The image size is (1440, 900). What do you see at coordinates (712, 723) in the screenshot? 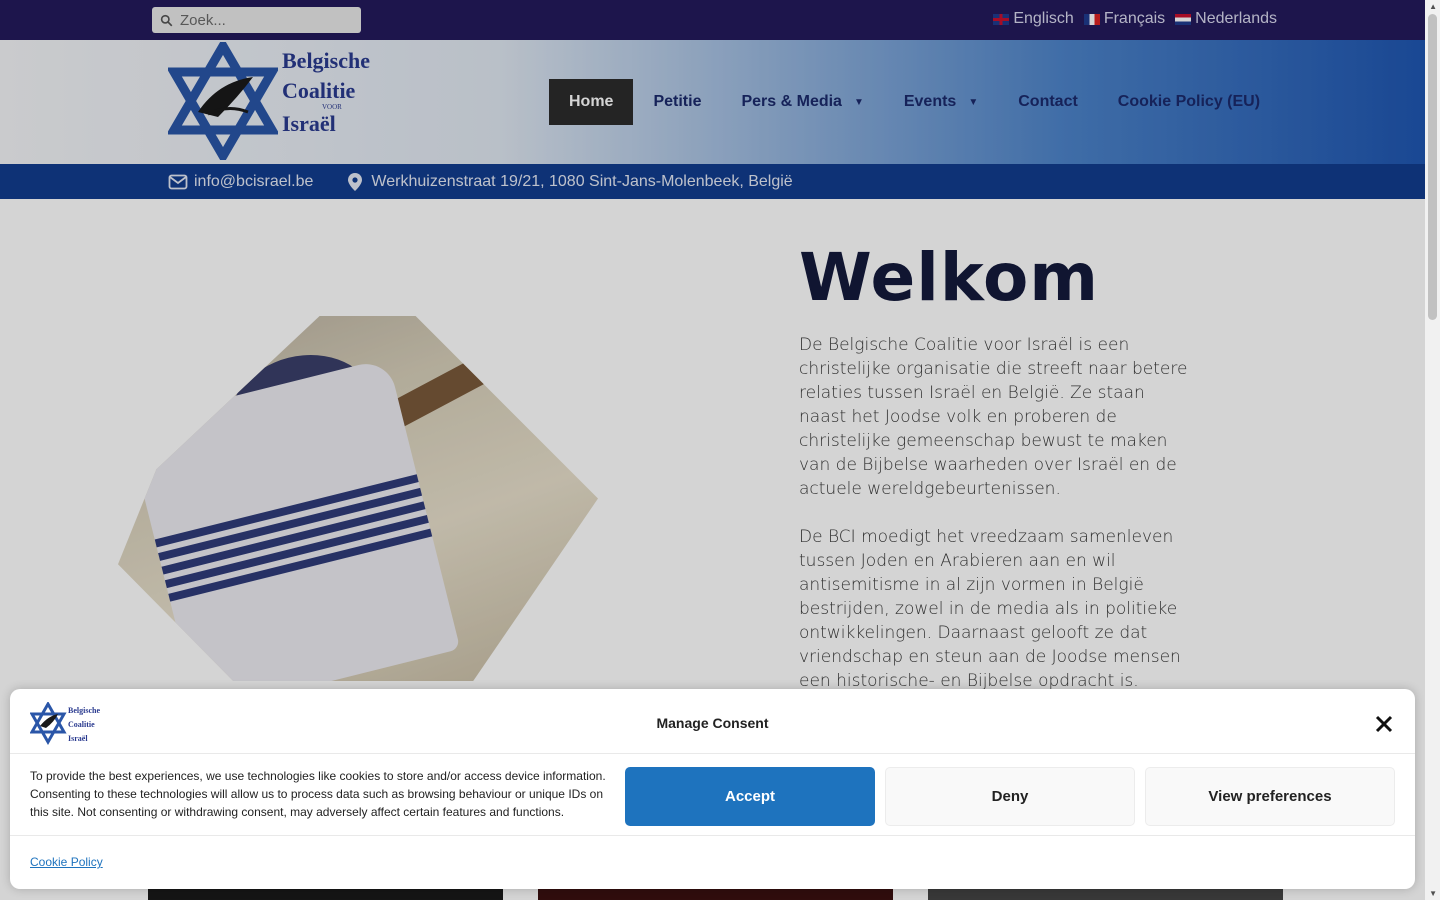
I see `consent-title: Manage Consent` at bounding box center [712, 723].